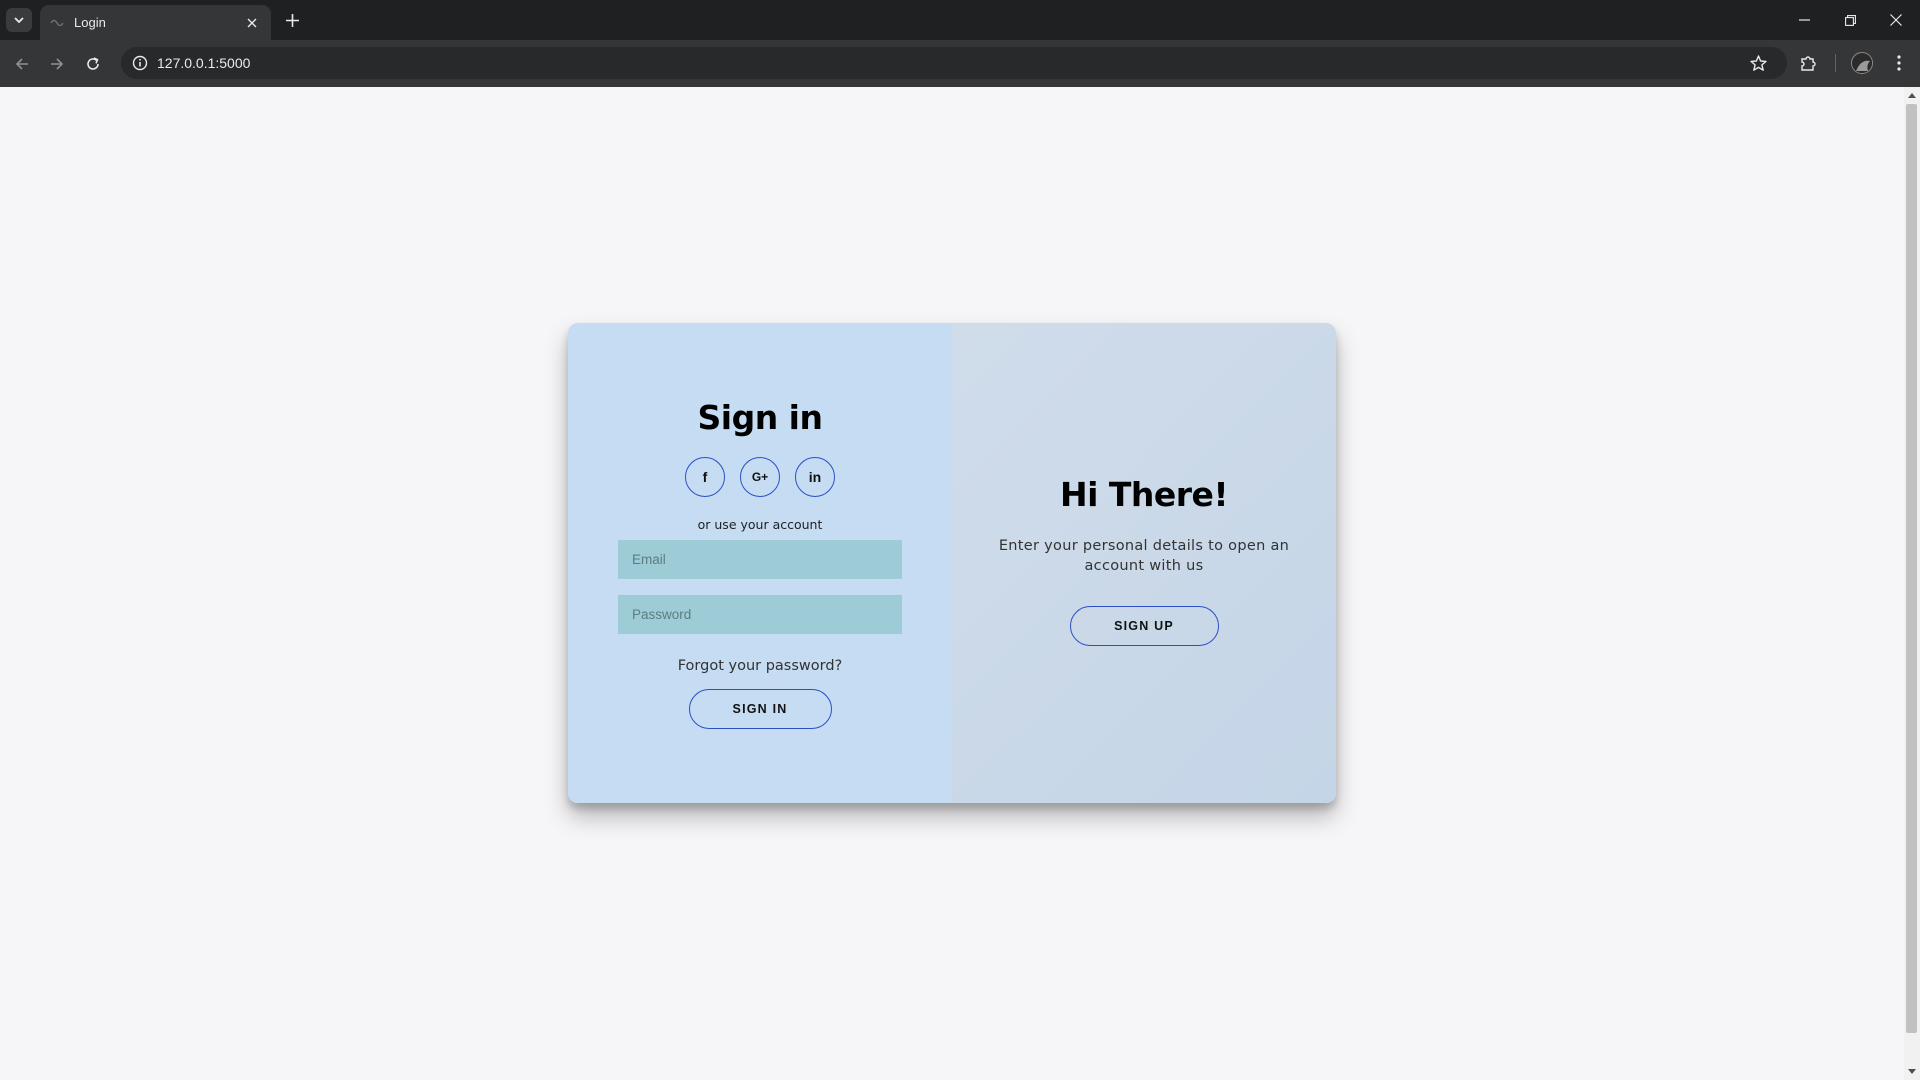  I want to click on address-url: 127.0.0.1:5000, so click(203, 63).